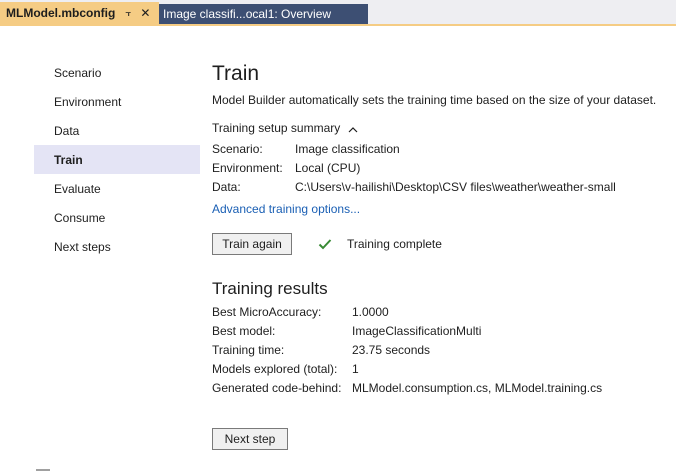 The image size is (676, 473). Describe the element at coordinates (68, 159) in the screenshot. I see `nav-item-label: Train` at that location.